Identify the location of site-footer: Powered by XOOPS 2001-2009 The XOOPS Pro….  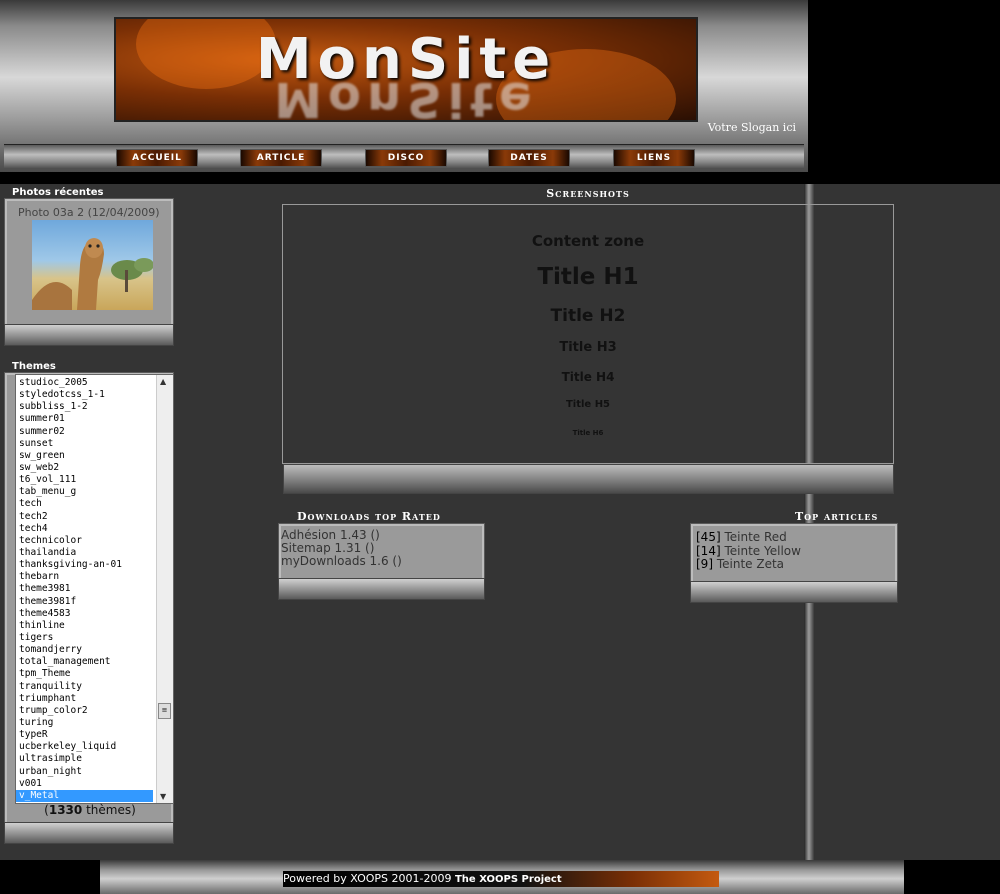
(502, 877).